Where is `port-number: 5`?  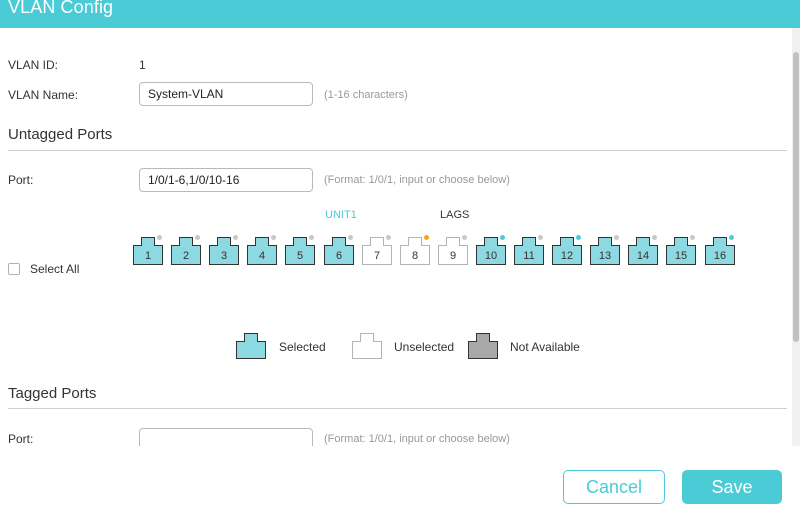
port-number: 5 is located at coordinates (300, 256).